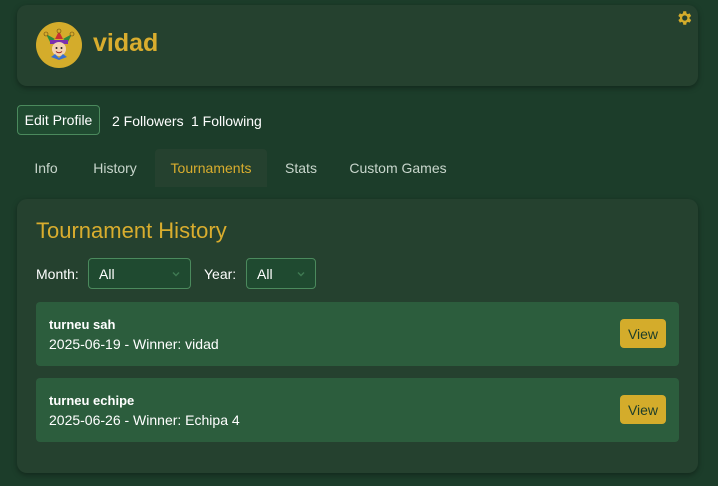  I want to click on tournament-name: turneu sah, so click(82, 324).